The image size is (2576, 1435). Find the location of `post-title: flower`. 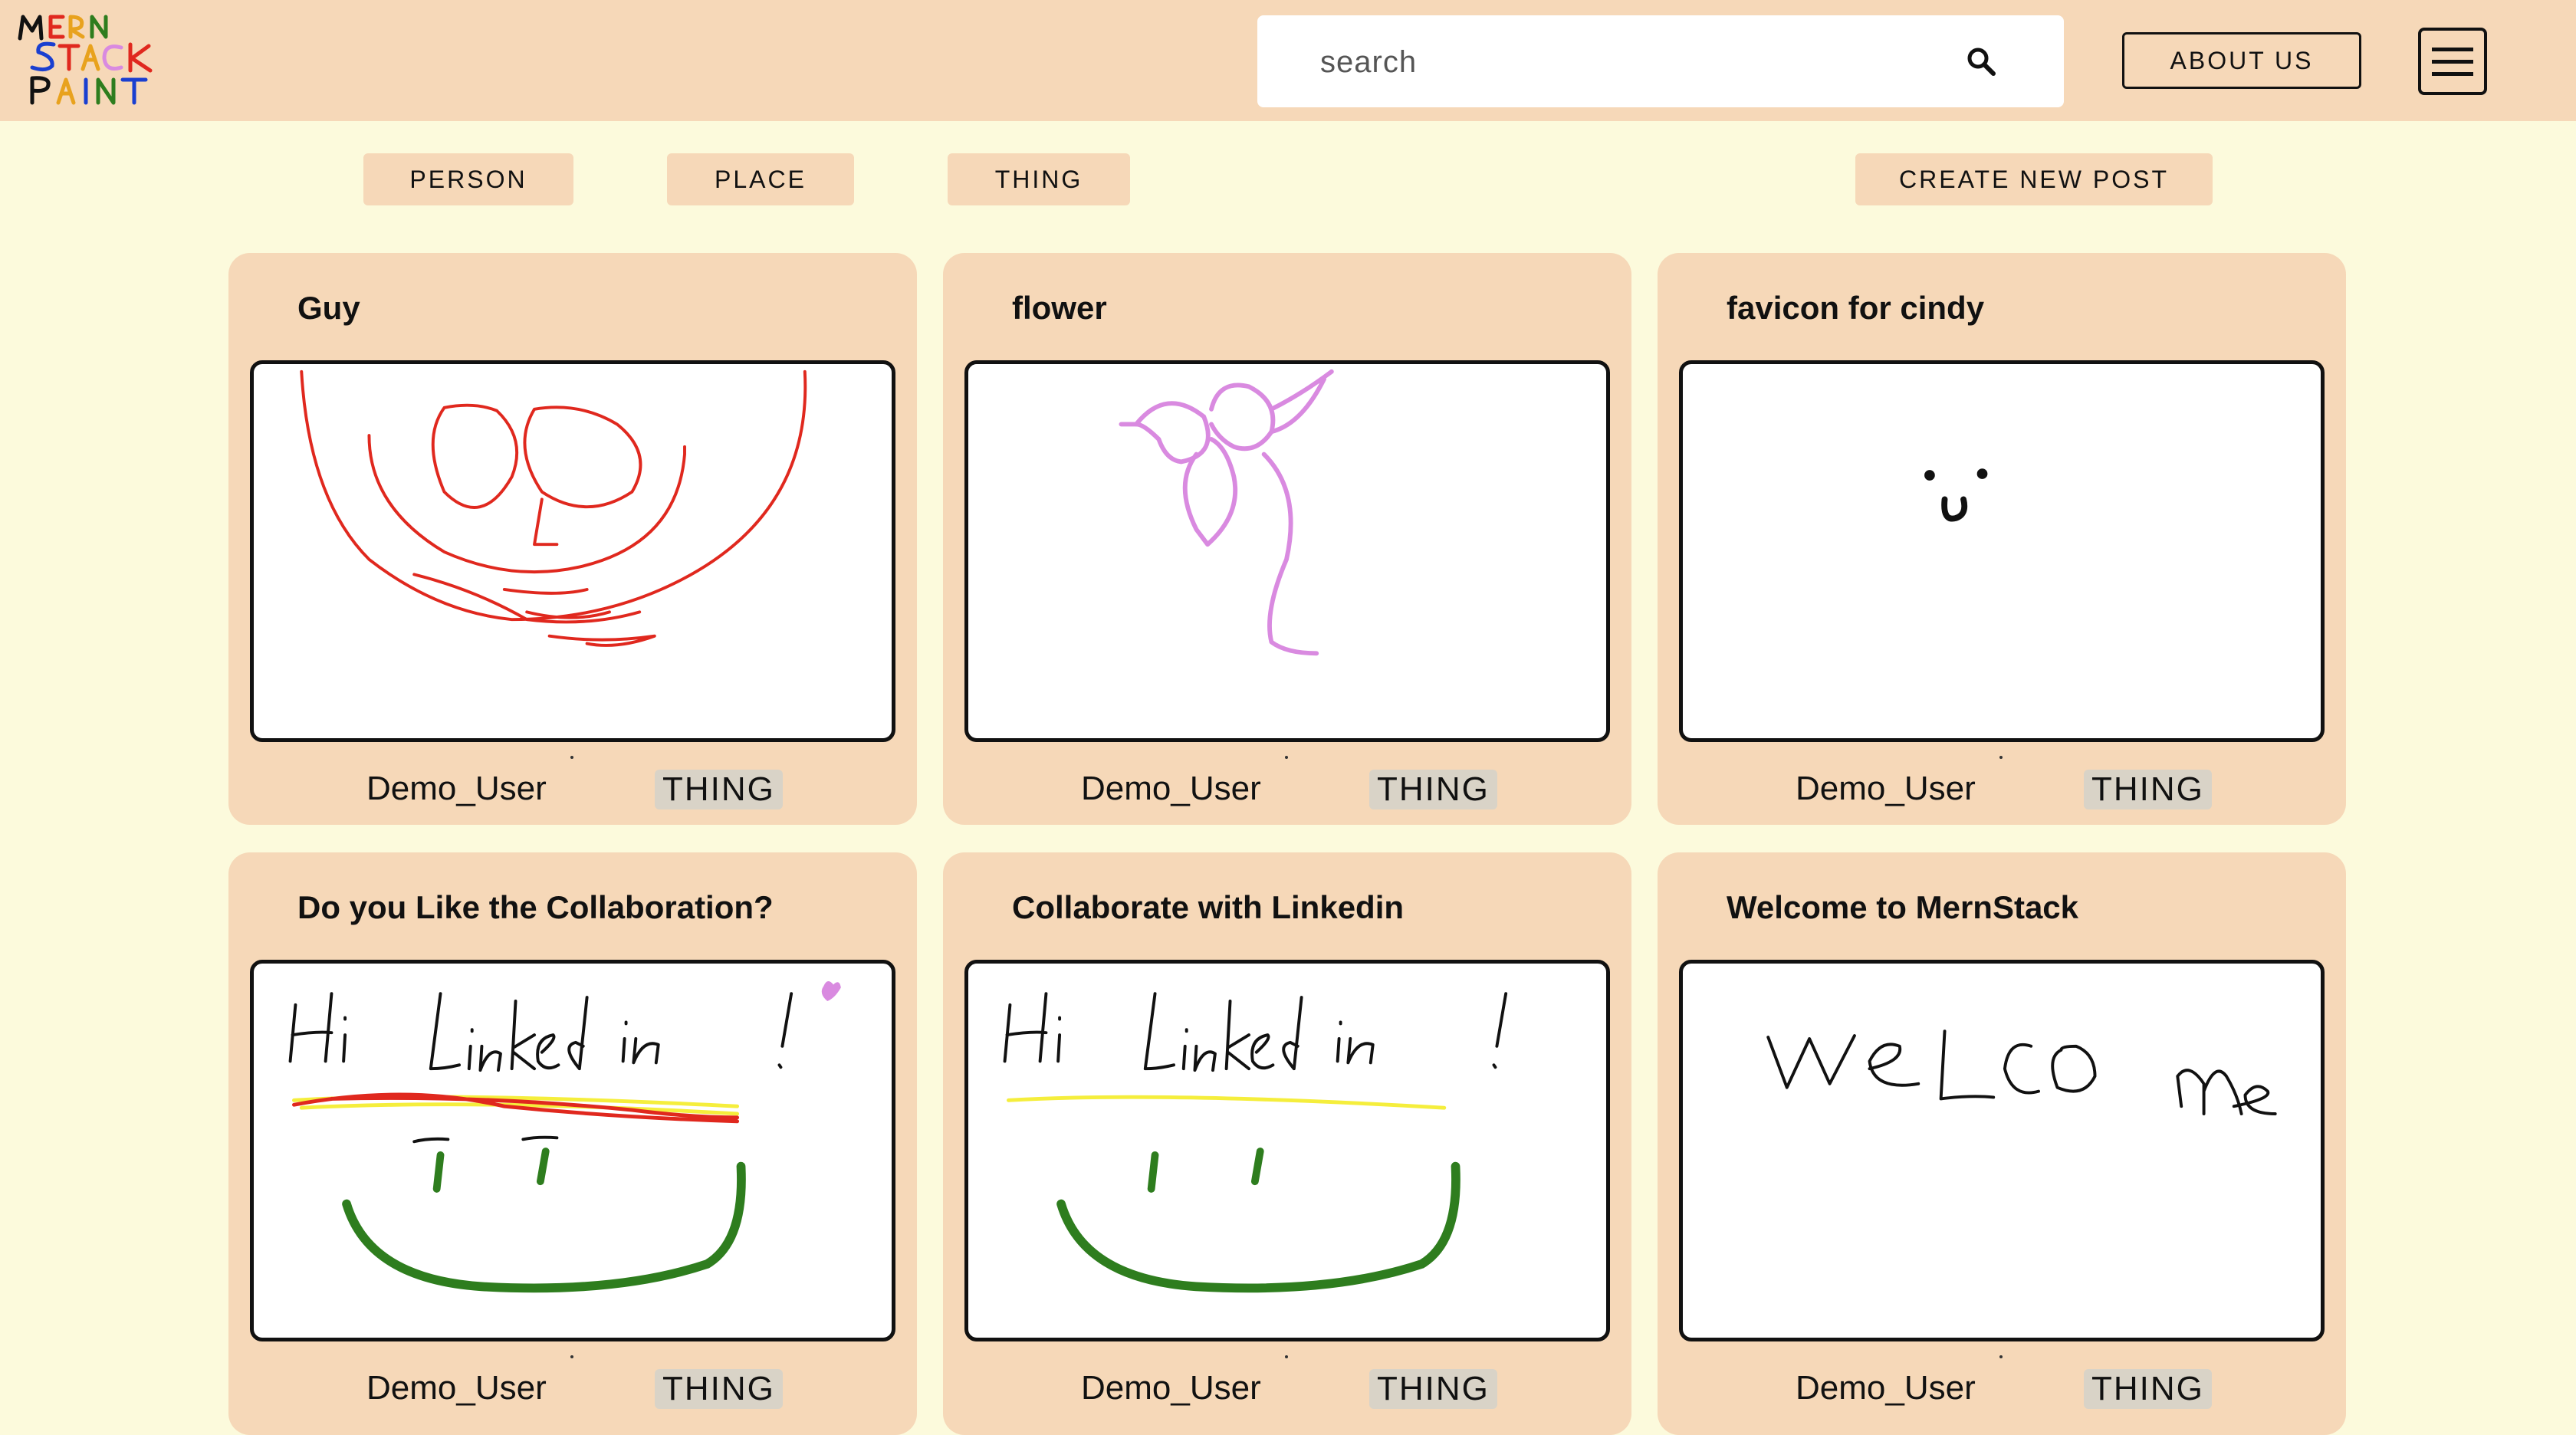

post-title: flower is located at coordinates (1060, 308).